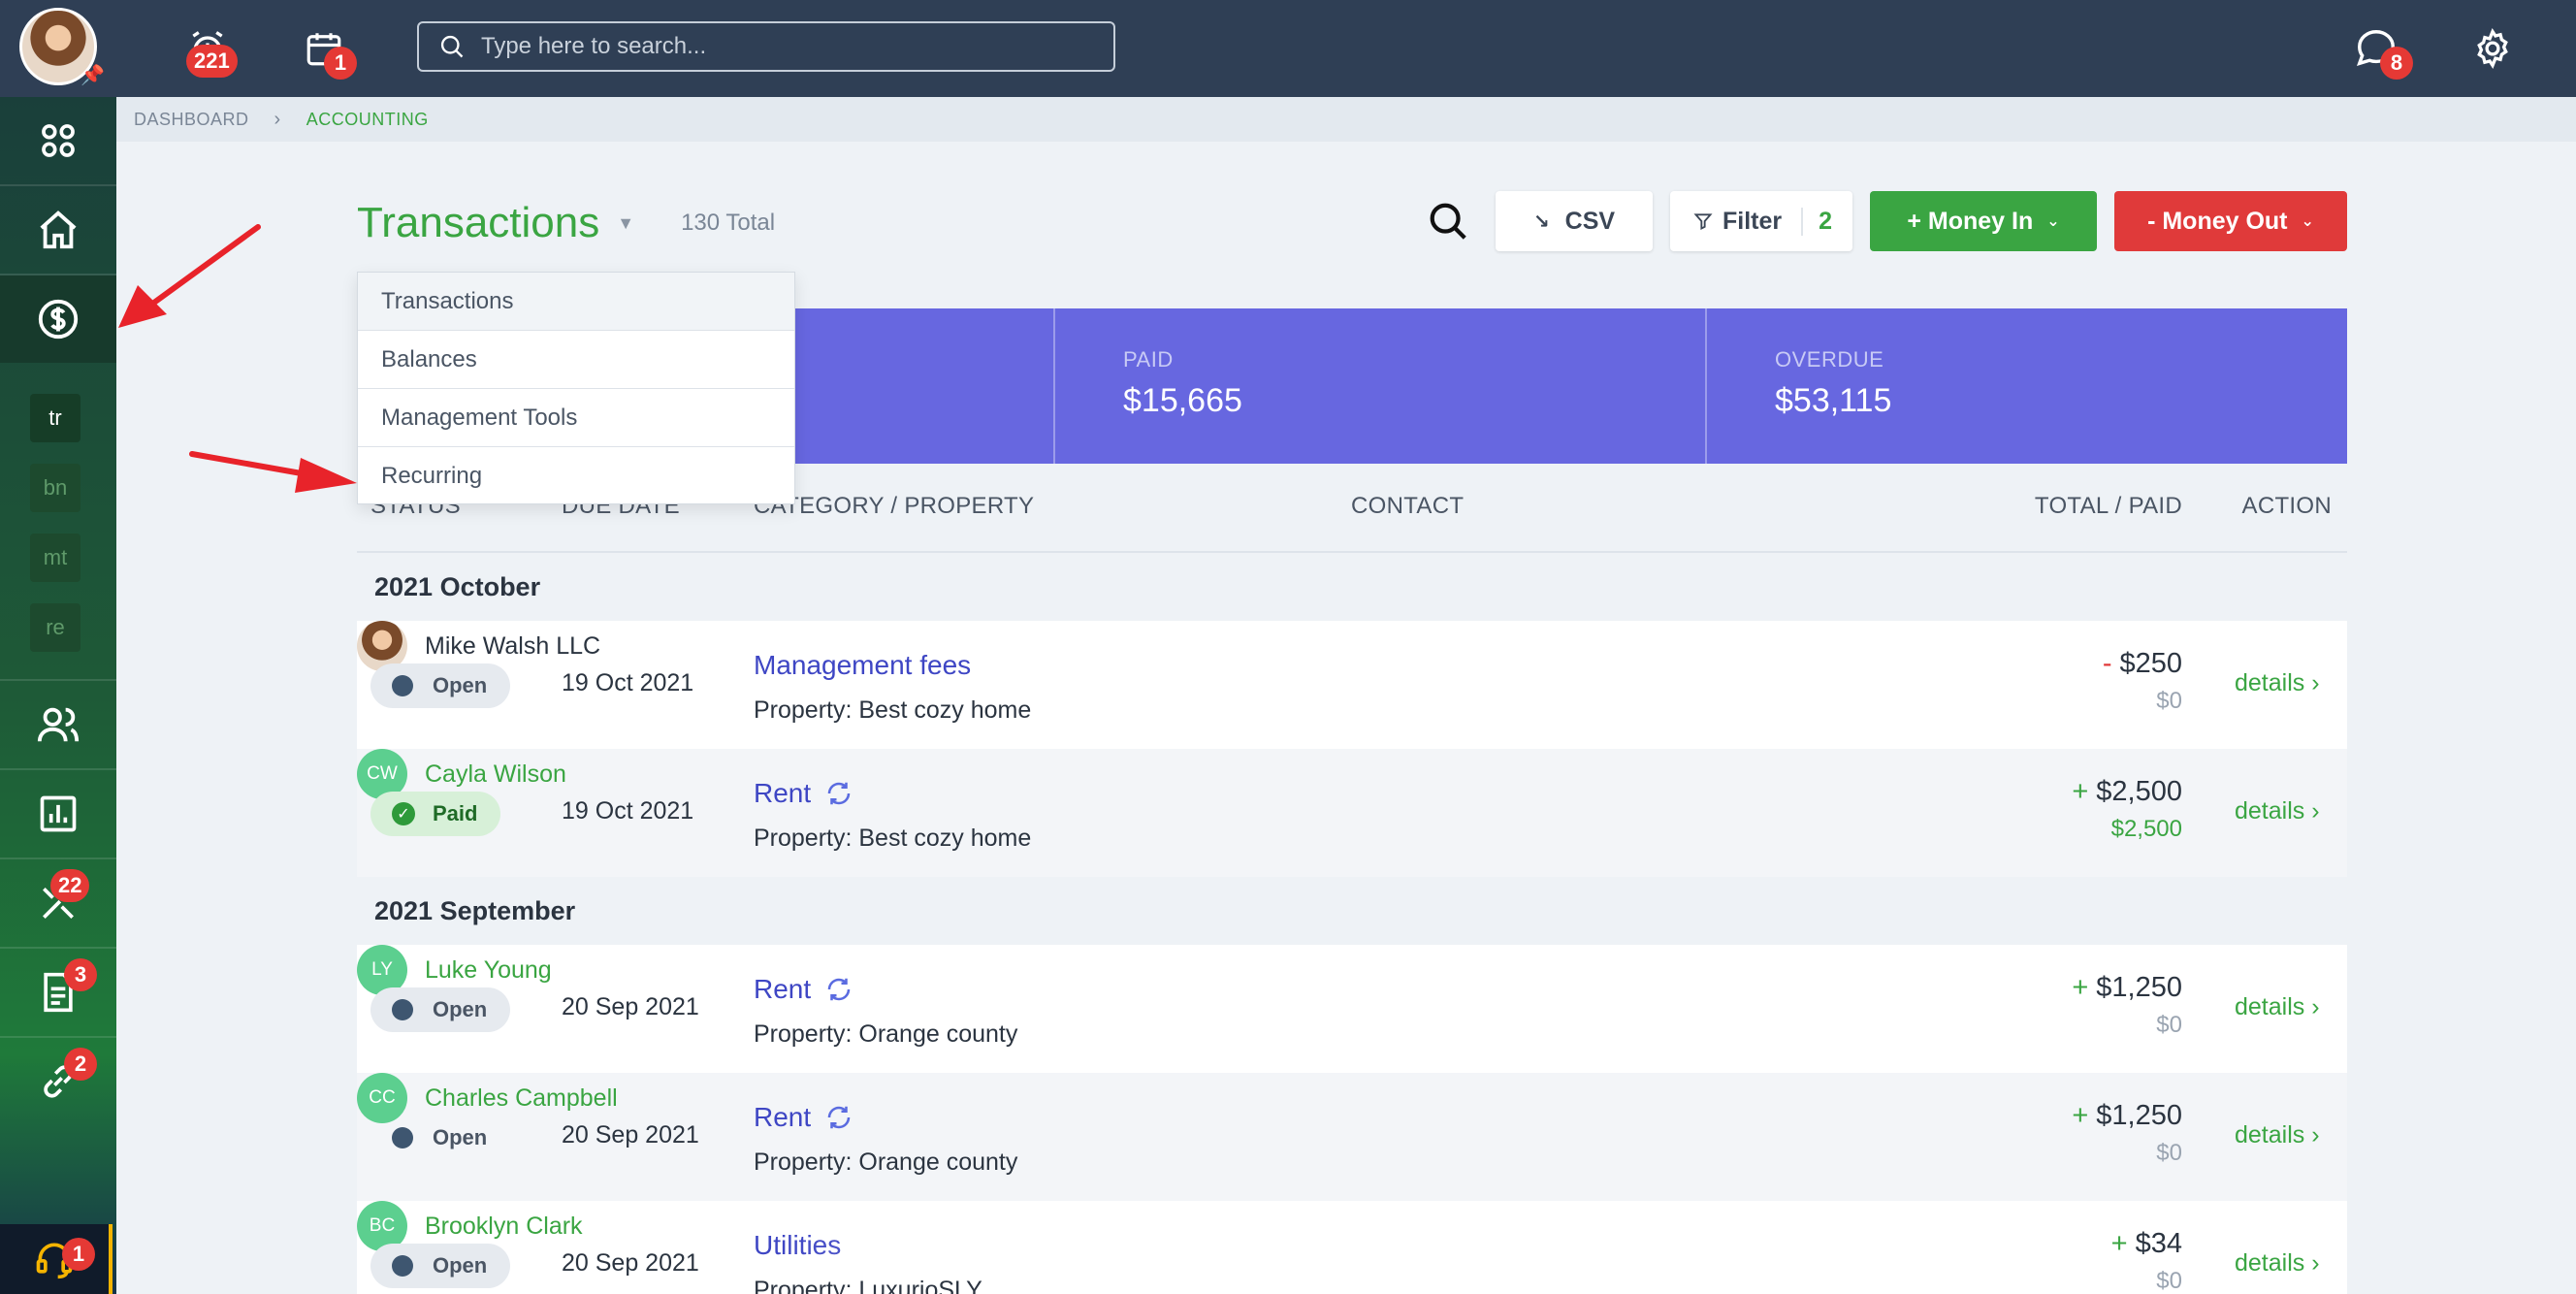 This screenshot has height=1294, width=2576. I want to click on sidebar-item-contacts, so click(58, 724).